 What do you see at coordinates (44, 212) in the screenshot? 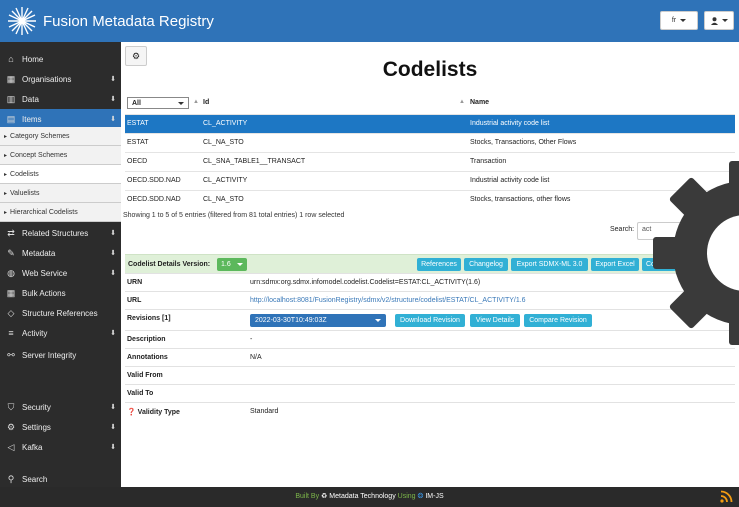
I see `sidebar-subitem-label: Hierarchical Codelists` at bounding box center [44, 212].